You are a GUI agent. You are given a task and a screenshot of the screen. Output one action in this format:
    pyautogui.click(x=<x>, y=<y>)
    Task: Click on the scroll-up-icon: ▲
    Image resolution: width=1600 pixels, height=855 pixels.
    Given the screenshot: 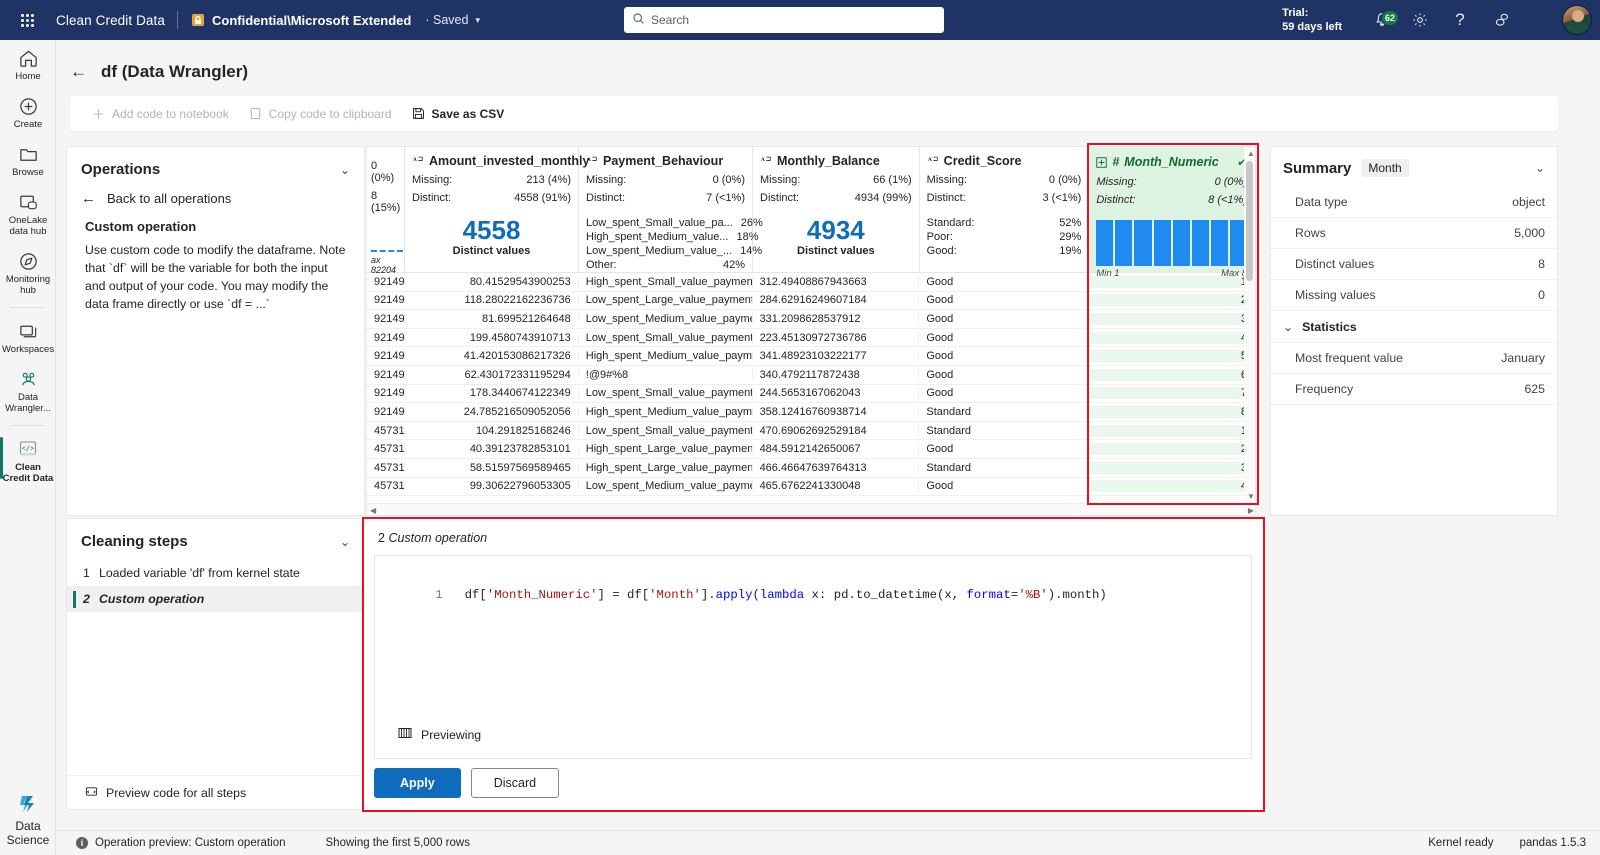 What is the action you would take?
    pyautogui.click(x=1251, y=153)
    